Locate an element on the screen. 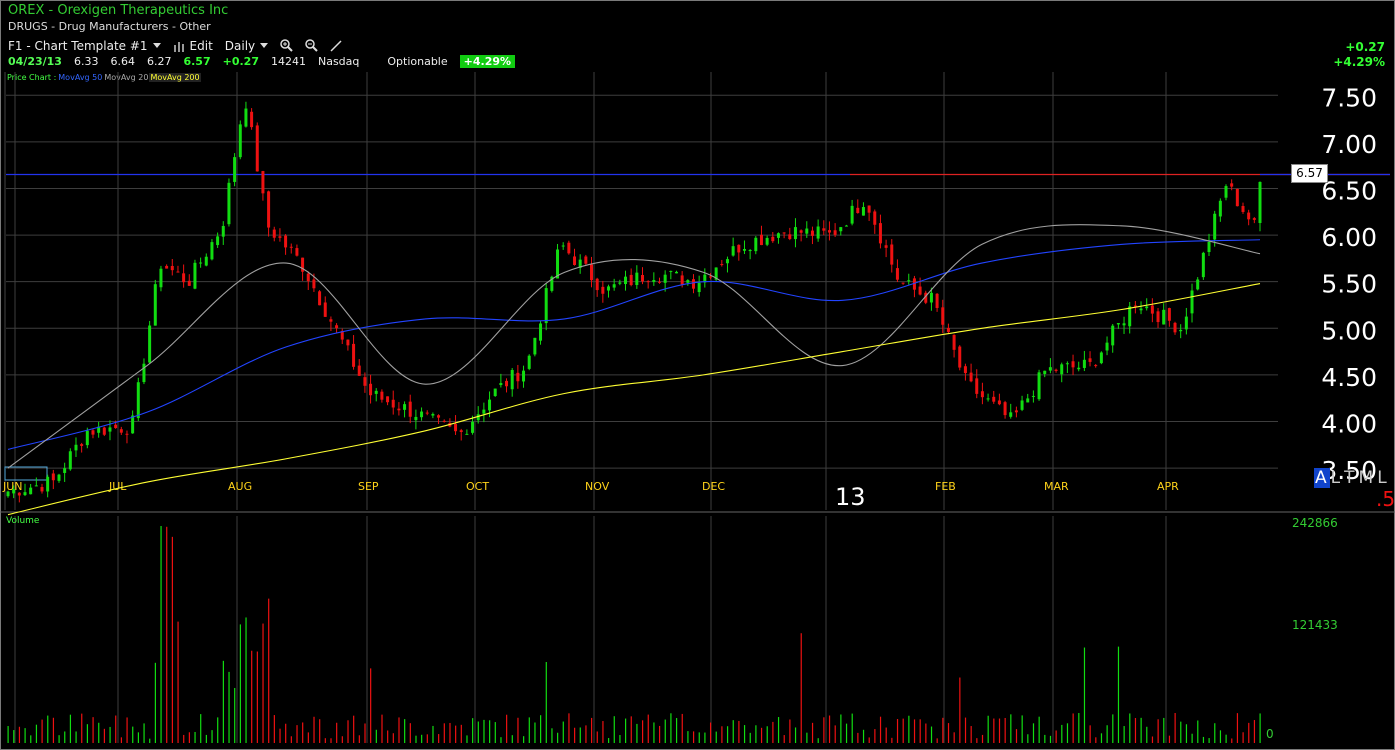 The height and width of the screenshot is (750, 1395). timeframe-option-l2: L is located at coordinates (1382, 478).